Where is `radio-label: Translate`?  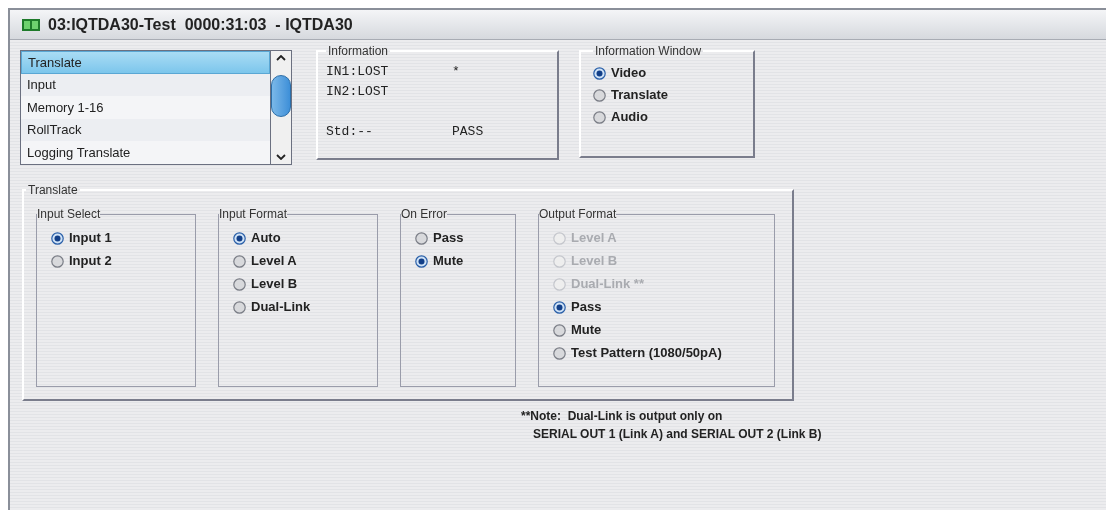 radio-label: Translate is located at coordinates (640, 95).